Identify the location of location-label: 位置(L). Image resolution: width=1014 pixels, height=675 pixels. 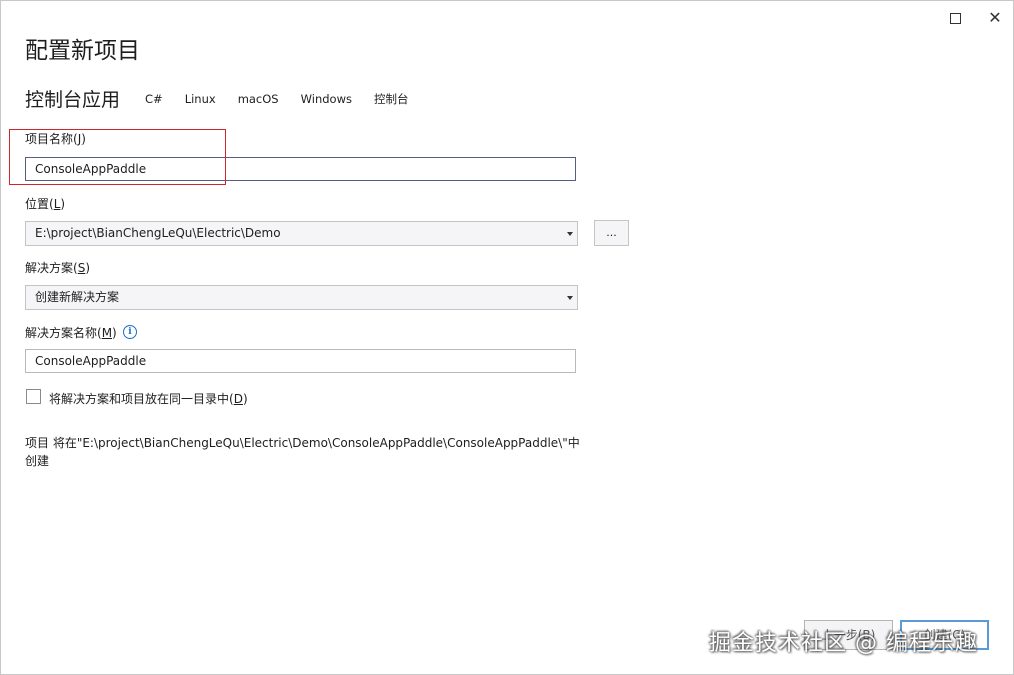
(45, 204).